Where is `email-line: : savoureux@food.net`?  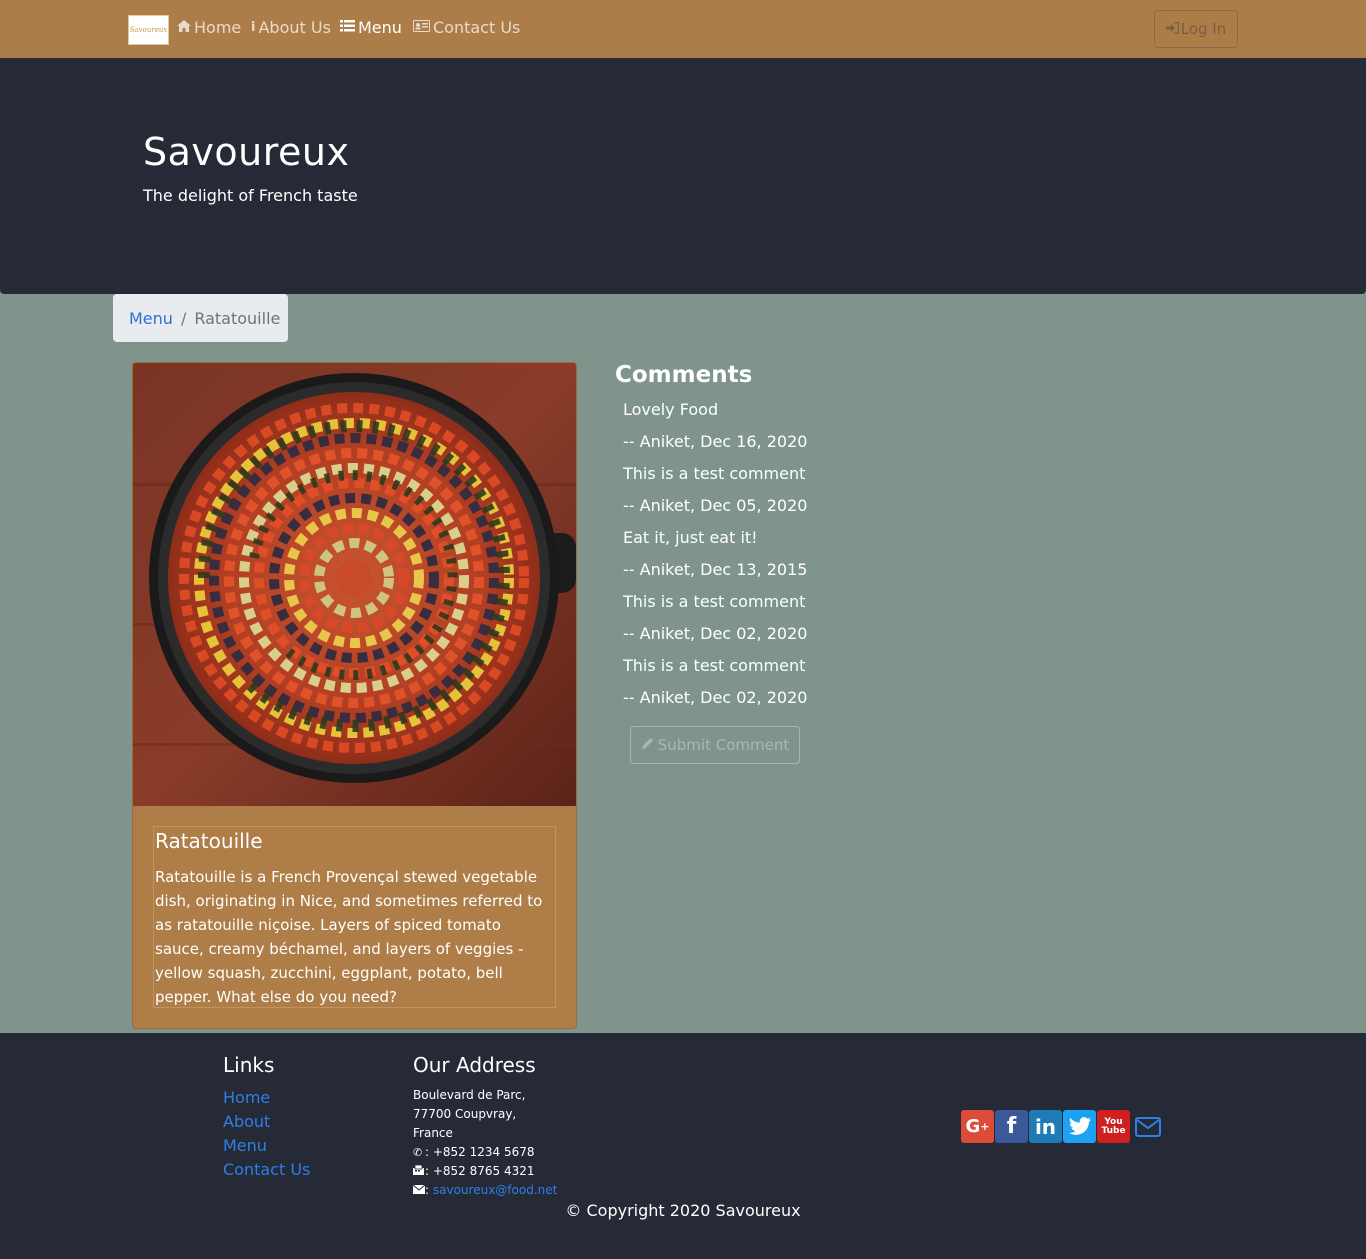
email-line: : savoureux@food.net is located at coordinates (484, 1190).